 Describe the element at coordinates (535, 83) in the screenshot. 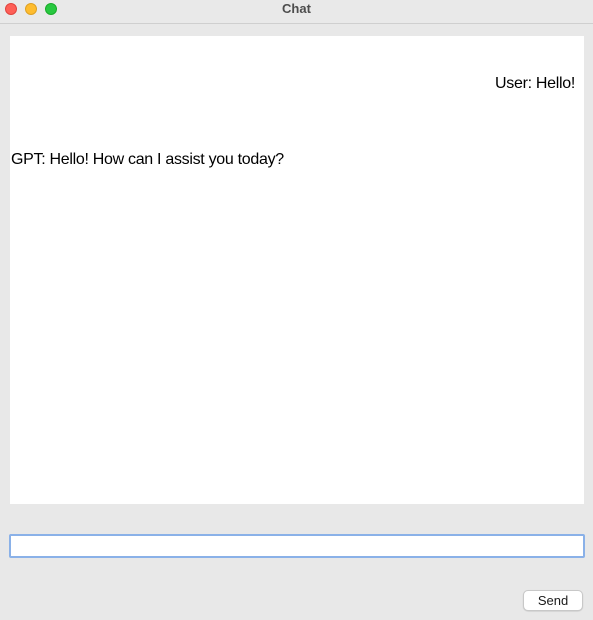

I see `user-message: User: Hello!` at that location.